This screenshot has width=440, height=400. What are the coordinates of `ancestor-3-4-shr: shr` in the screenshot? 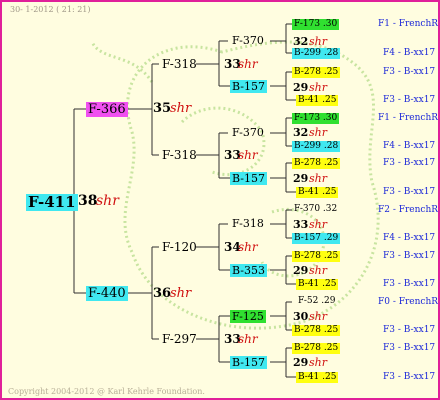 It's located at (248, 339).